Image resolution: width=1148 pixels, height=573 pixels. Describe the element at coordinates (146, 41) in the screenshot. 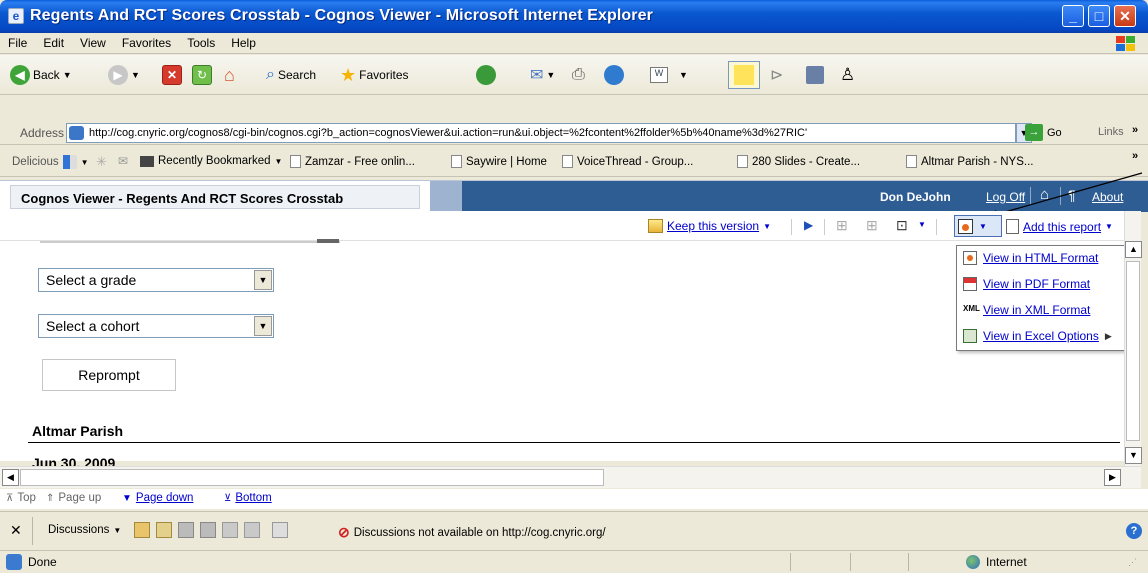

I see `menu-favorites: Favorites` at that location.